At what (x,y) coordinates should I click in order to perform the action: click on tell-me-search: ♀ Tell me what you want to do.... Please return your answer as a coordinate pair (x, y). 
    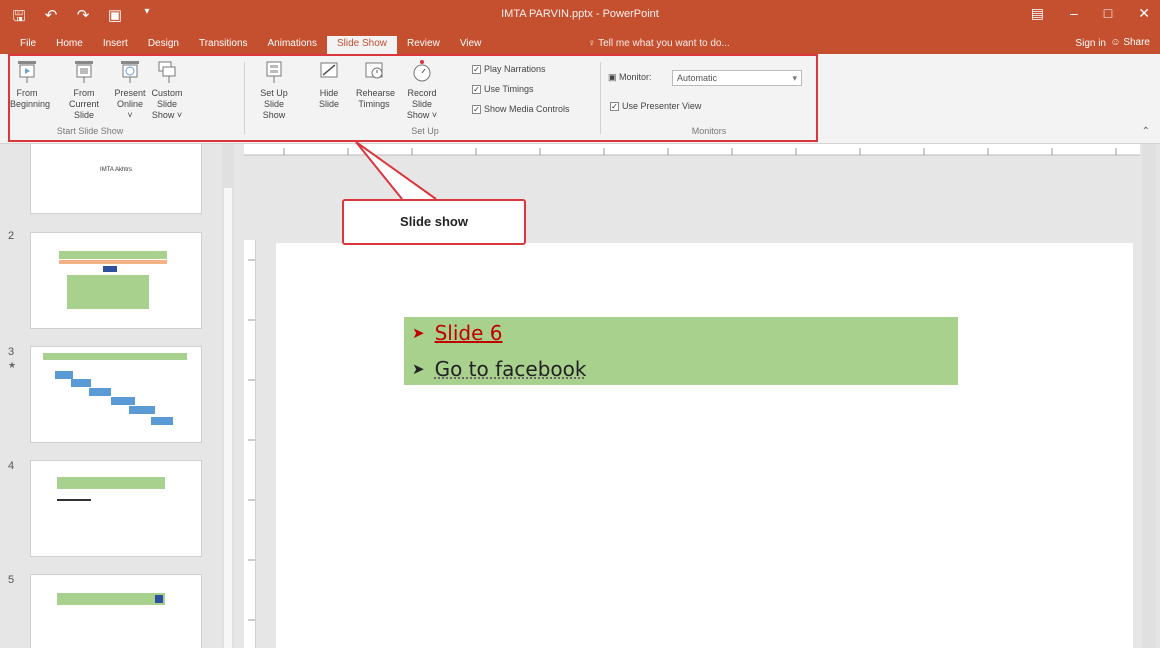
    Looking at the image, I should click on (659, 43).